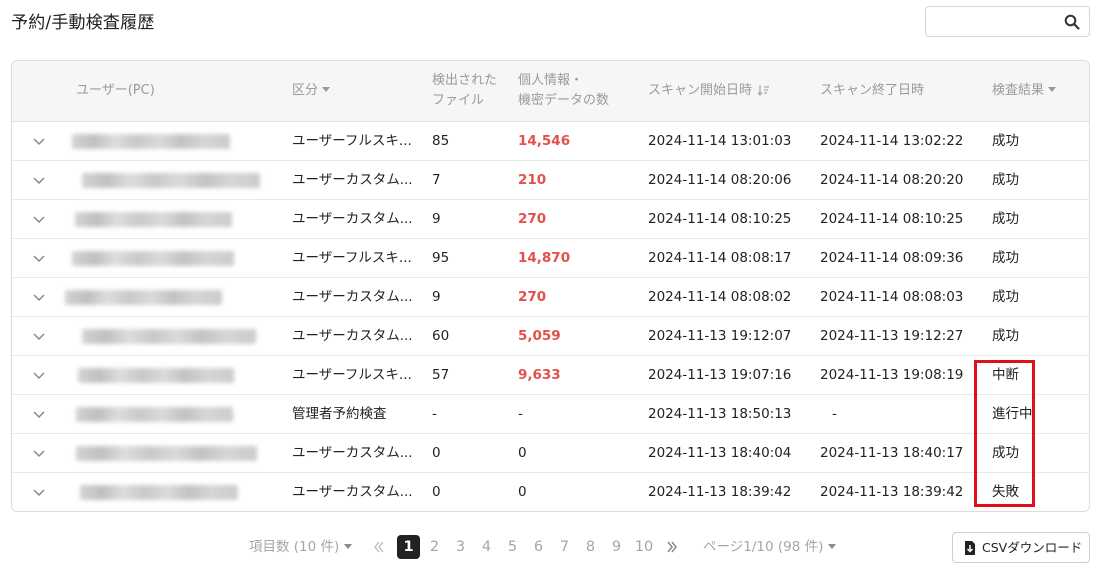 This screenshot has width=1108, height=577. What do you see at coordinates (763, 90) in the screenshot?
I see `sort-icon` at bounding box center [763, 90].